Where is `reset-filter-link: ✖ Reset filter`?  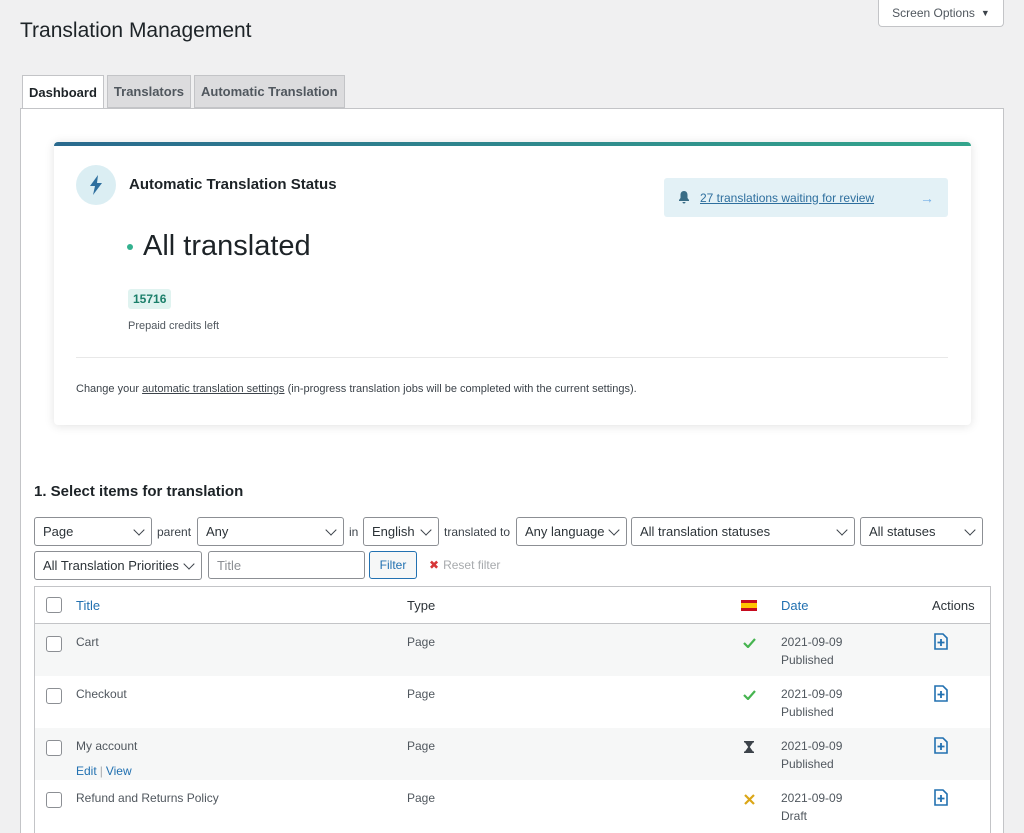 reset-filter-link: ✖ Reset filter is located at coordinates (464, 565).